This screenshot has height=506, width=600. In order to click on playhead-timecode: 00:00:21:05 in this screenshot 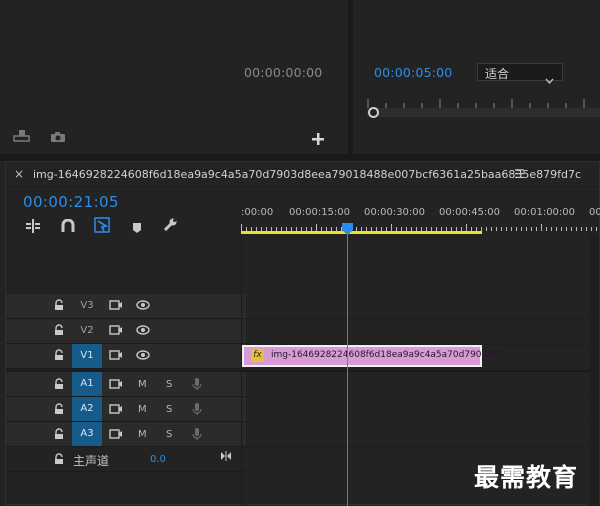, I will do `click(71, 202)`.